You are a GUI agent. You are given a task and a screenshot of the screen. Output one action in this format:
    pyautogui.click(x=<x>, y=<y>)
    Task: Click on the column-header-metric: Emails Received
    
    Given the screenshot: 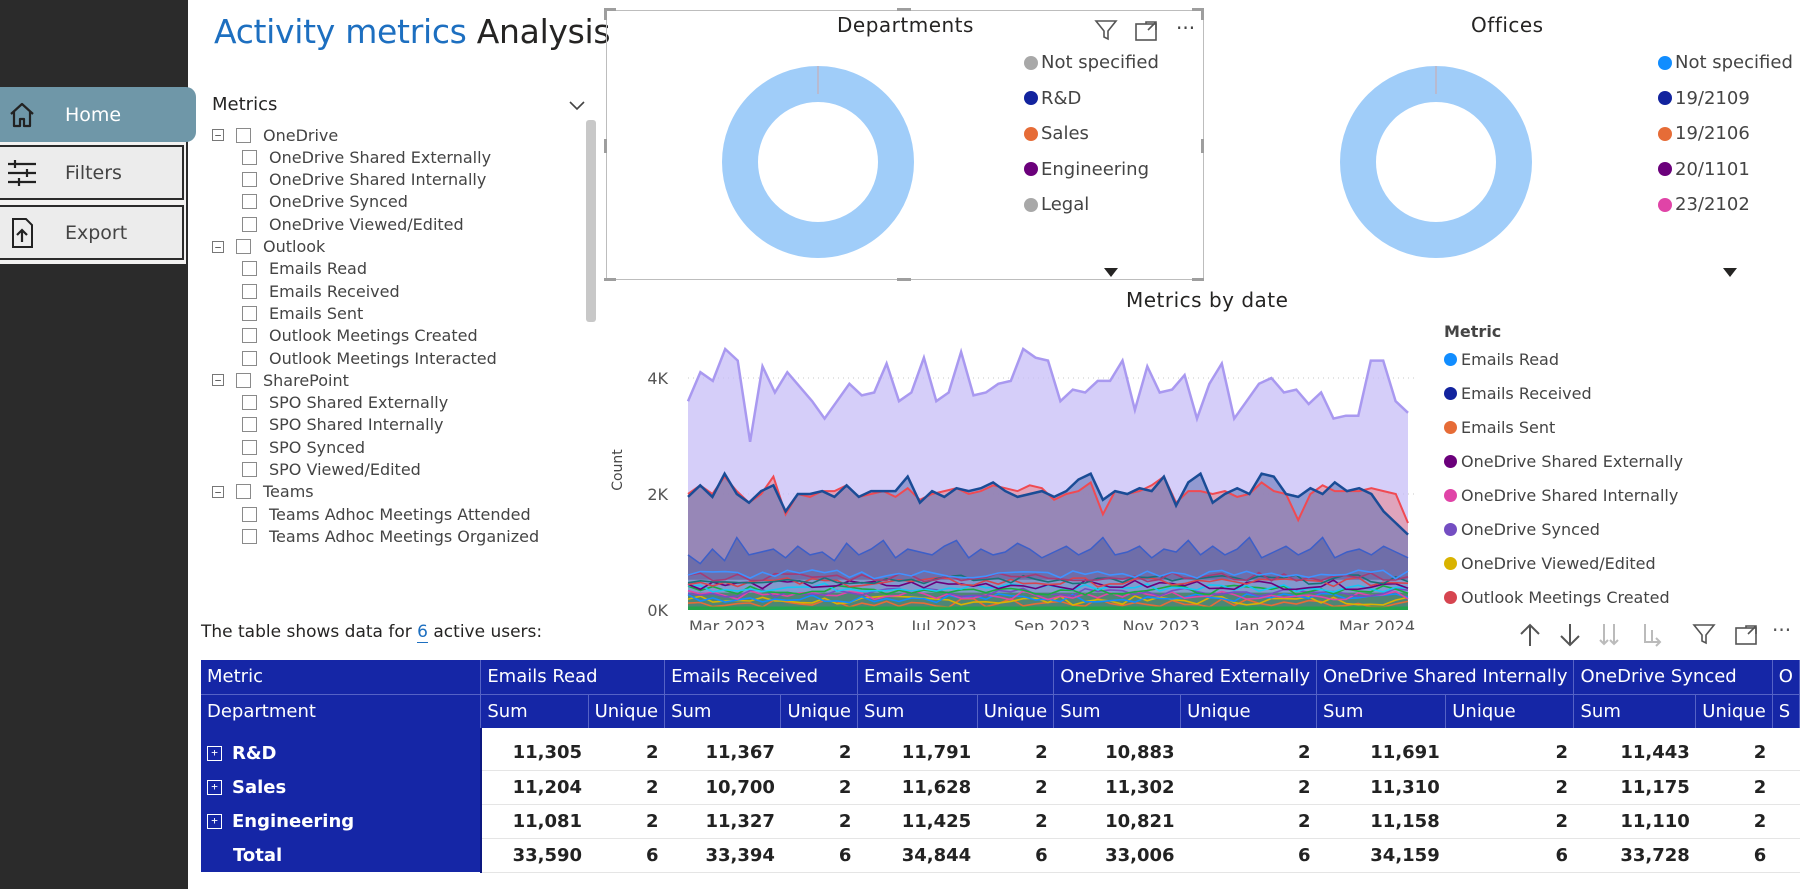 What is the action you would take?
    pyautogui.click(x=761, y=677)
    